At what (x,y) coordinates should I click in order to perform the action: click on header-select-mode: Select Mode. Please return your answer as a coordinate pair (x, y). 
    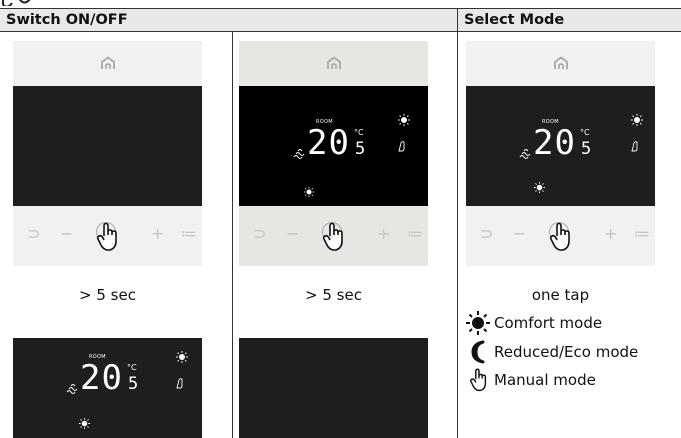
    Looking at the image, I should click on (569, 20).